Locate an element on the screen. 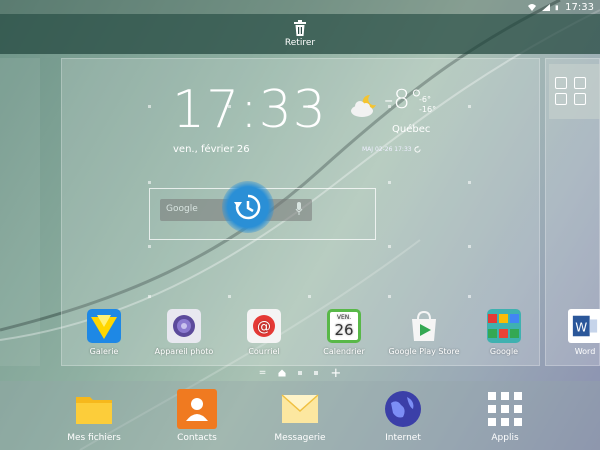 The image size is (600, 450). app-label: Google Play Store is located at coordinates (424, 351).